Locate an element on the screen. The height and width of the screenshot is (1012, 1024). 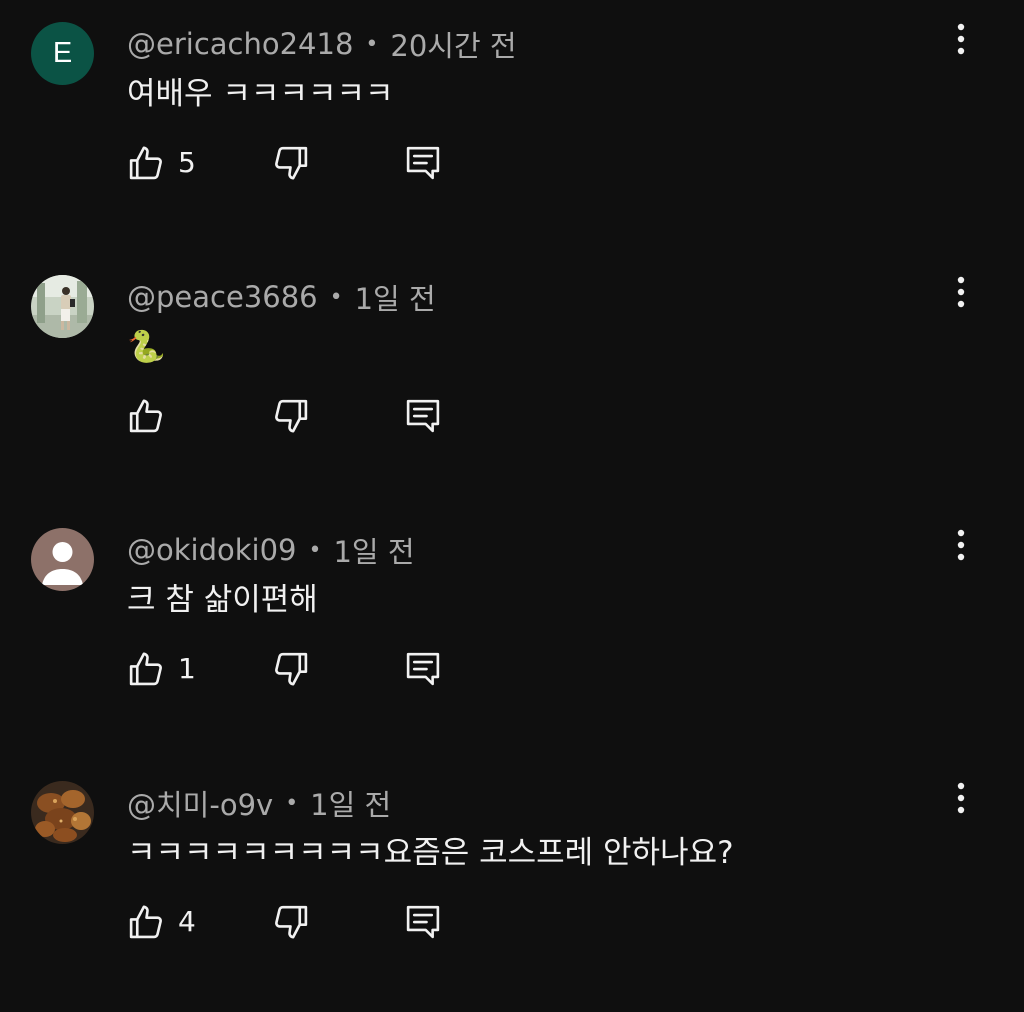
author-name: @ericacho2418 is located at coordinates (240, 44).